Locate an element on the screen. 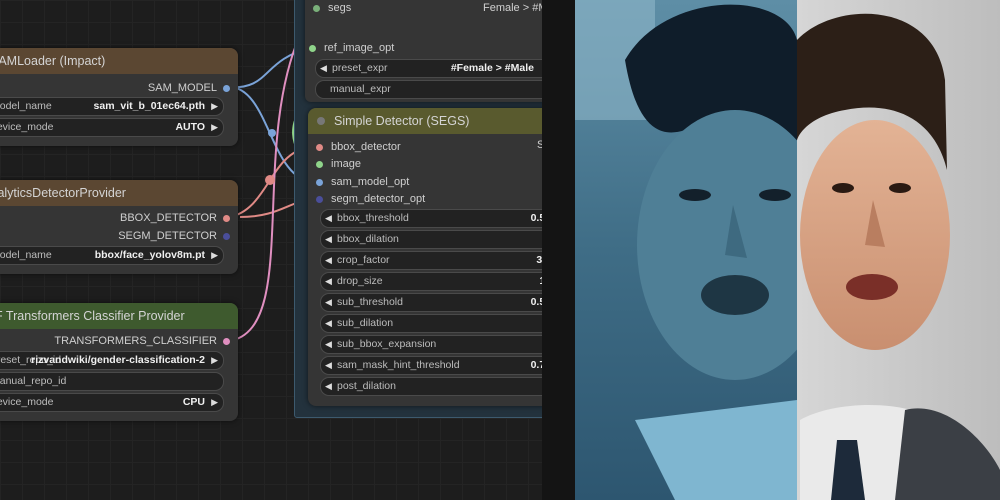  preset-expr-widget: ◀ preset_expr #Female > #Male is located at coordinates (436, 68).